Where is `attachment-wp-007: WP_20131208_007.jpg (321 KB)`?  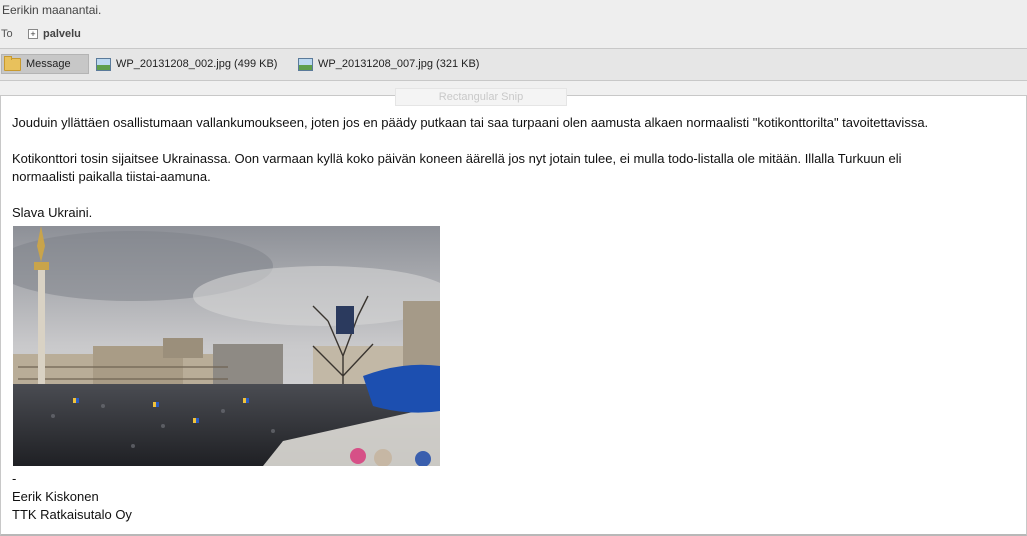
attachment-wp-007: WP_20131208_007.jpg (321 KB) is located at coordinates (388, 64).